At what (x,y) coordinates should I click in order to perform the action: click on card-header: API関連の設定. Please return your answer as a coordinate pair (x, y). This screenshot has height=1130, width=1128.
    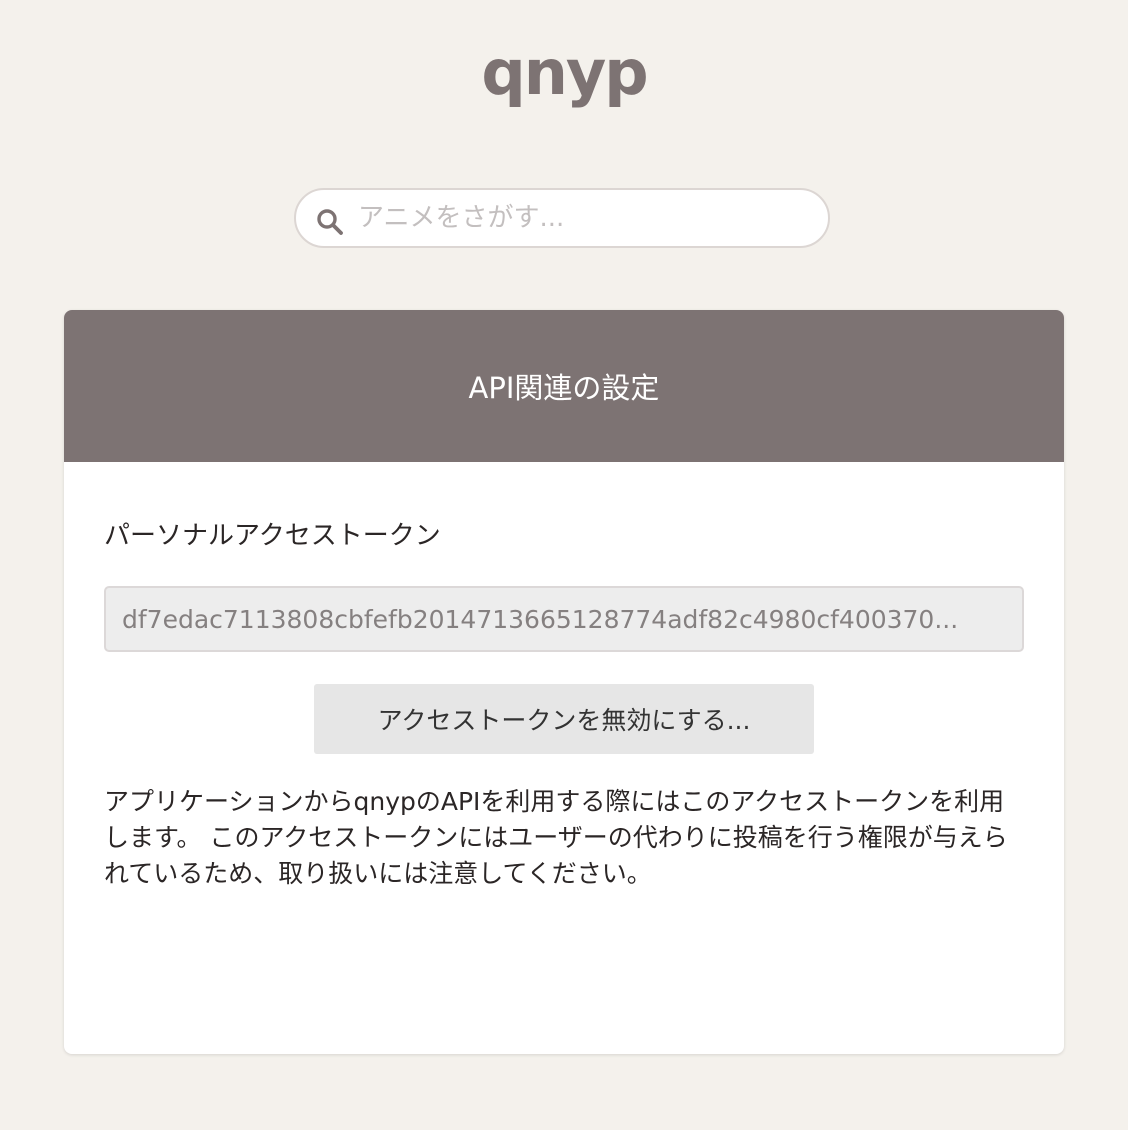
    Looking at the image, I should click on (564, 386).